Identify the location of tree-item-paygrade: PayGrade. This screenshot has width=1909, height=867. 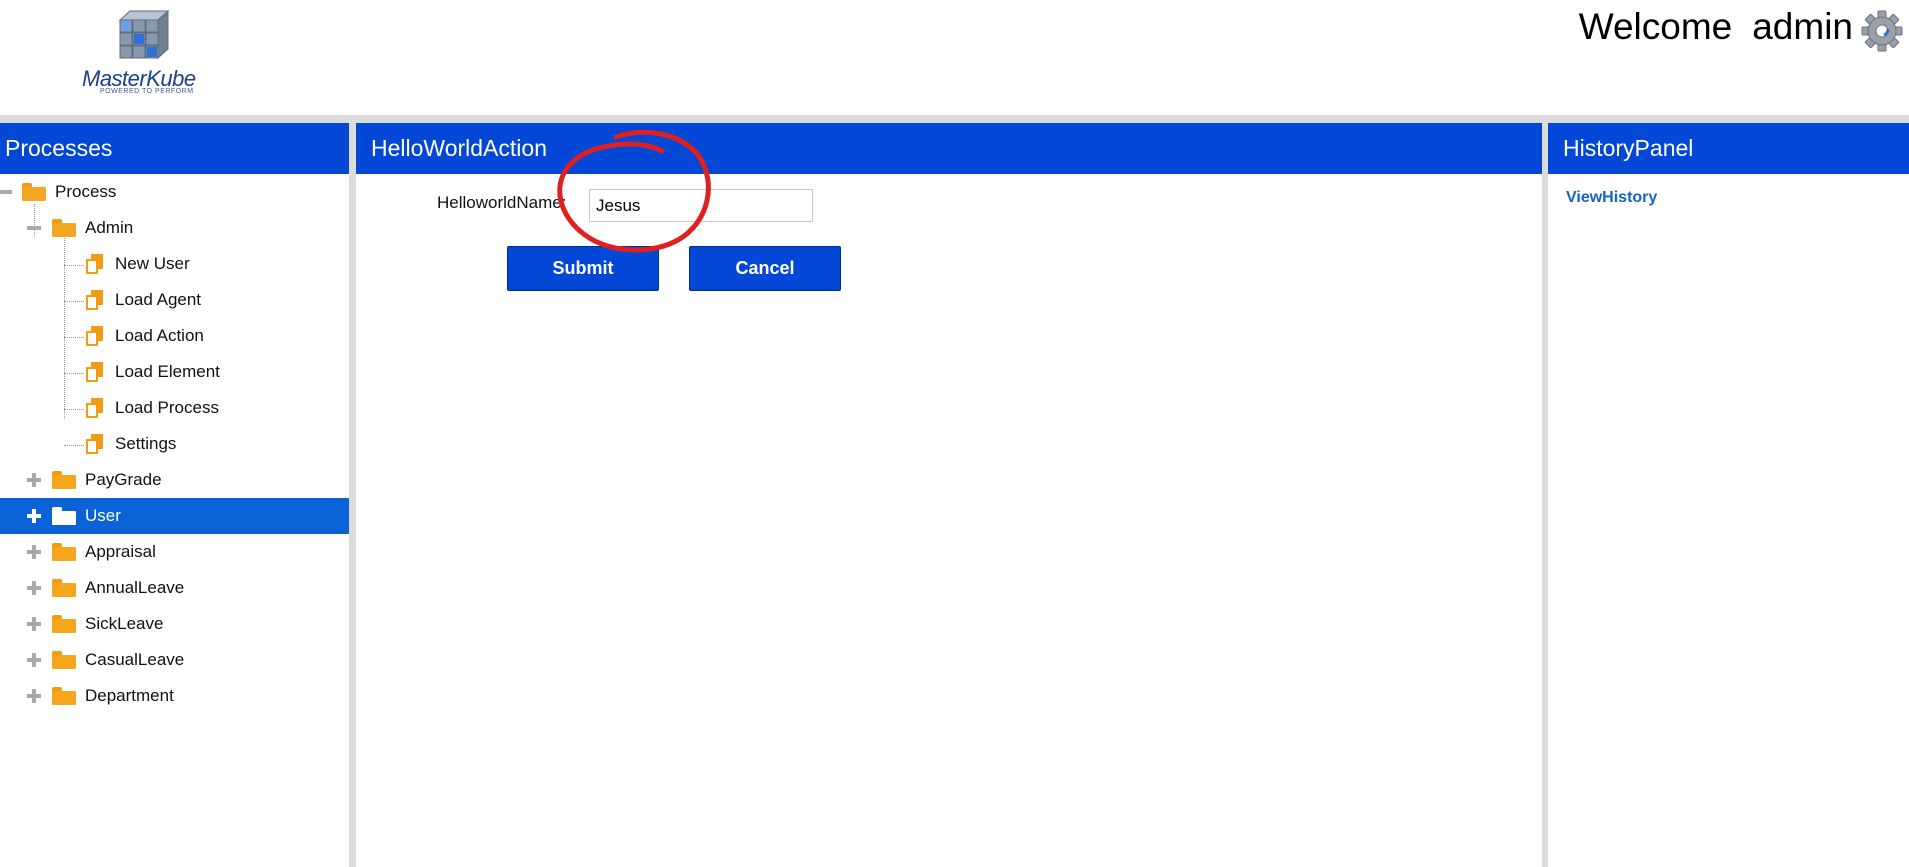
(174, 480).